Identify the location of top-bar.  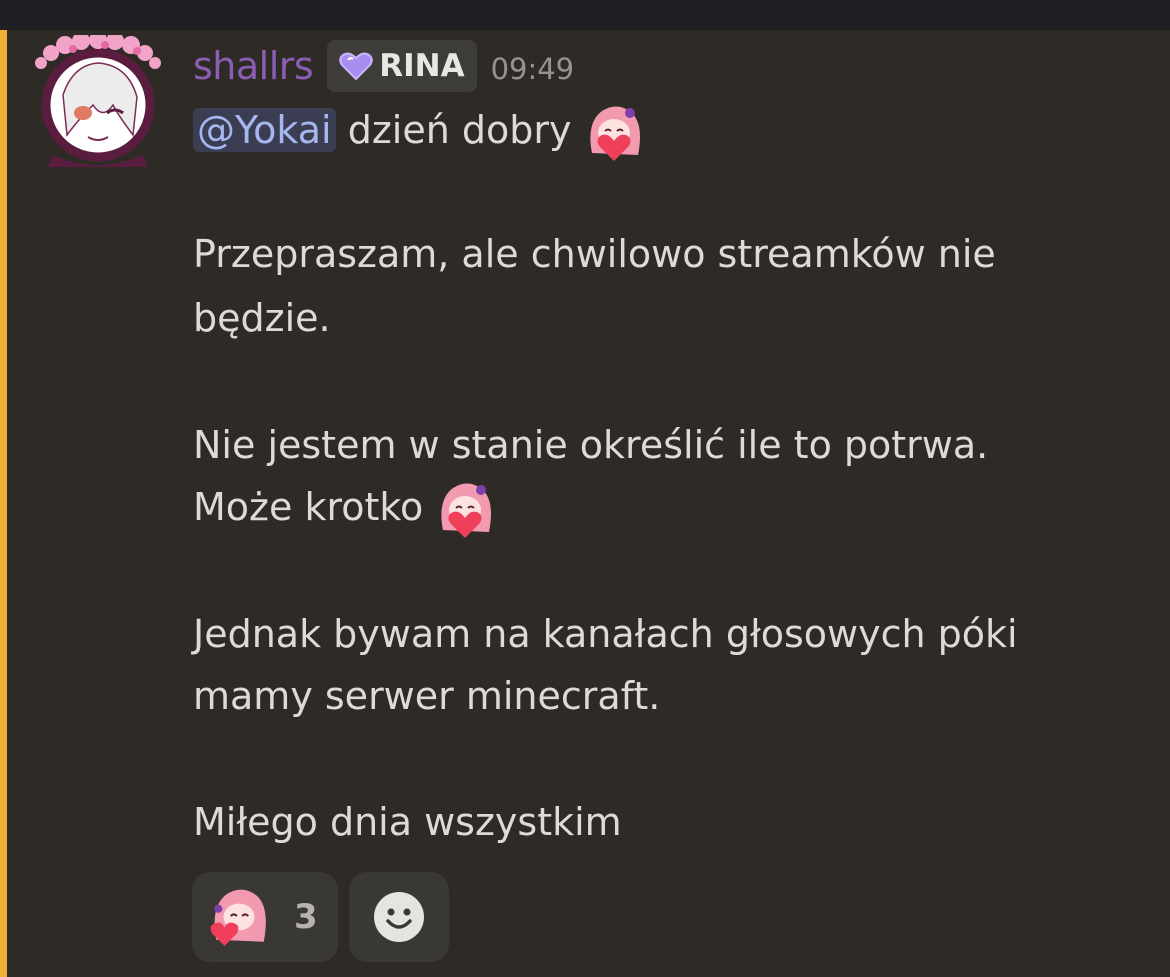
(585, 15).